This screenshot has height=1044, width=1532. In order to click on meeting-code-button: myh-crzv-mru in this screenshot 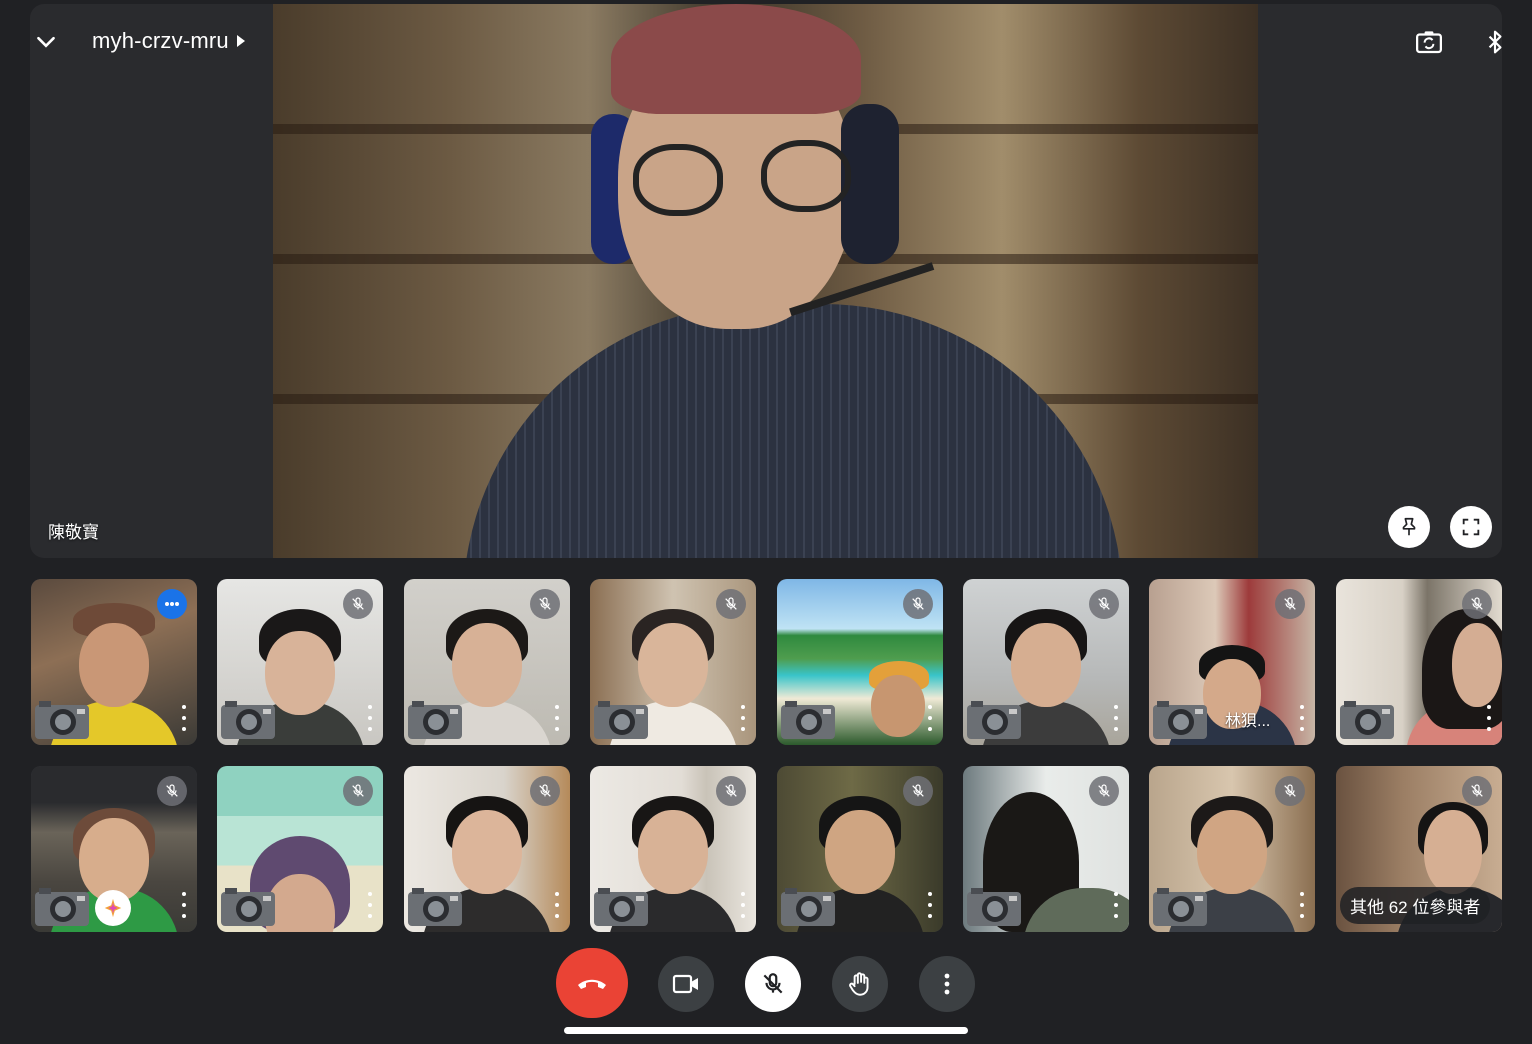, I will do `click(168, 41)`.